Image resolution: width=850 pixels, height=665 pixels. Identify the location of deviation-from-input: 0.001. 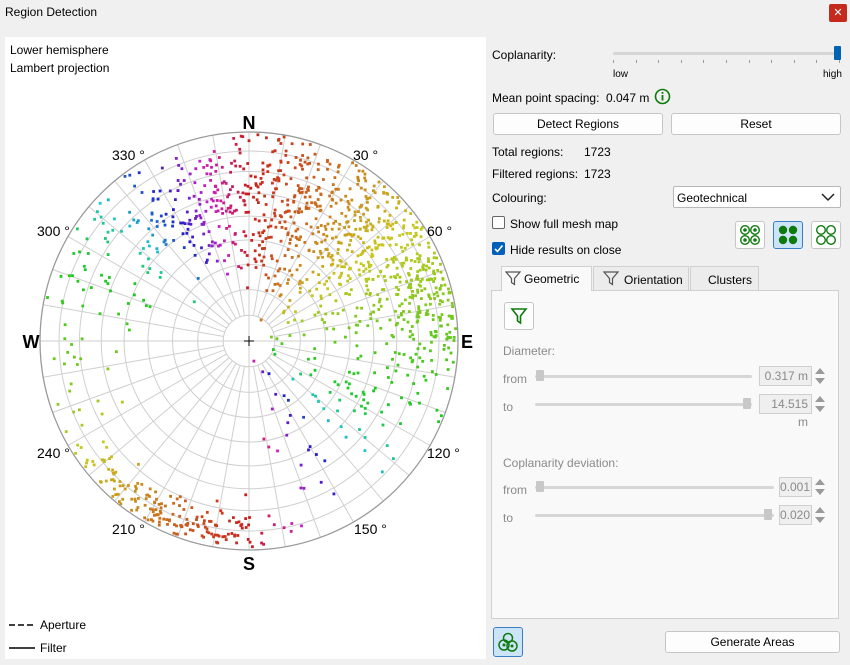
(795, 487).